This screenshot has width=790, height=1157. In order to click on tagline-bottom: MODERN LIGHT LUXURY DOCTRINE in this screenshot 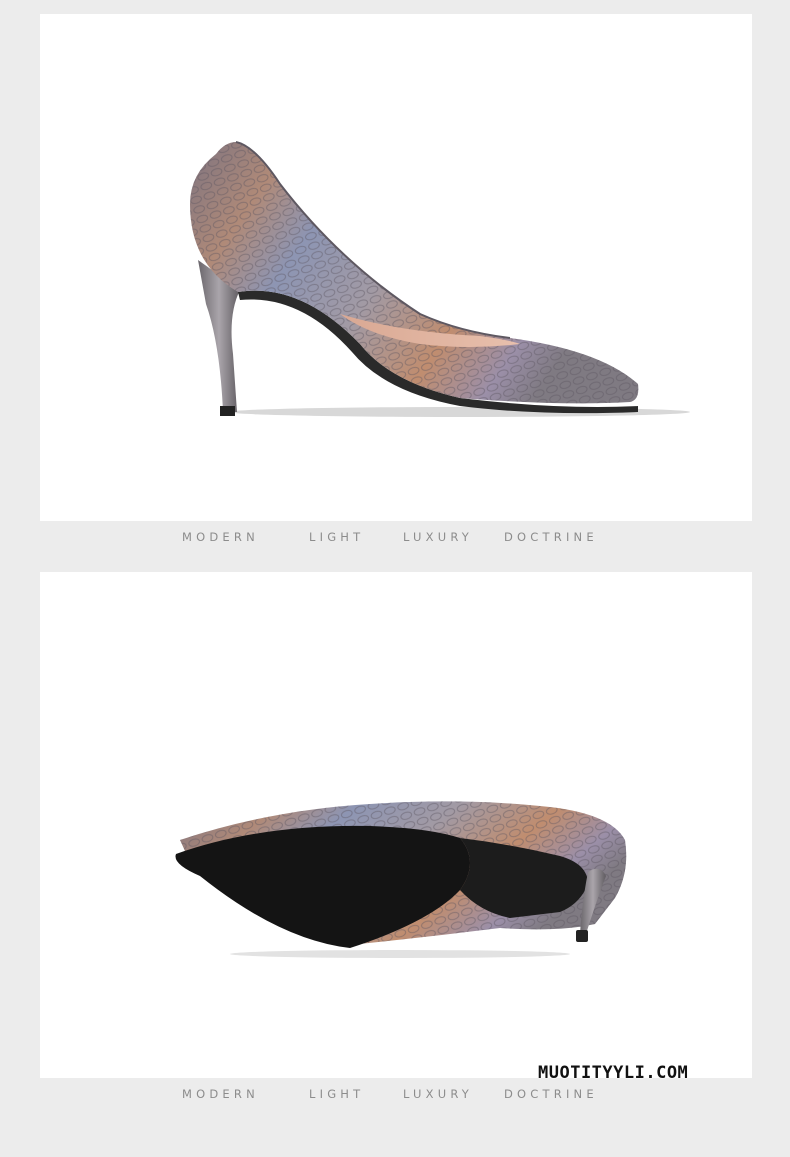, I will do `click(395, 1097)`.